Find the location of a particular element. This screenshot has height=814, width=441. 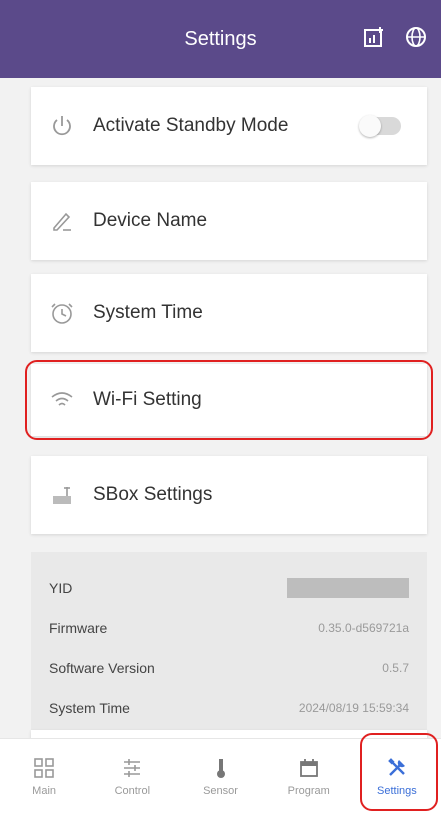

software-version-label: Software Version is located at coordinates (102, 668).